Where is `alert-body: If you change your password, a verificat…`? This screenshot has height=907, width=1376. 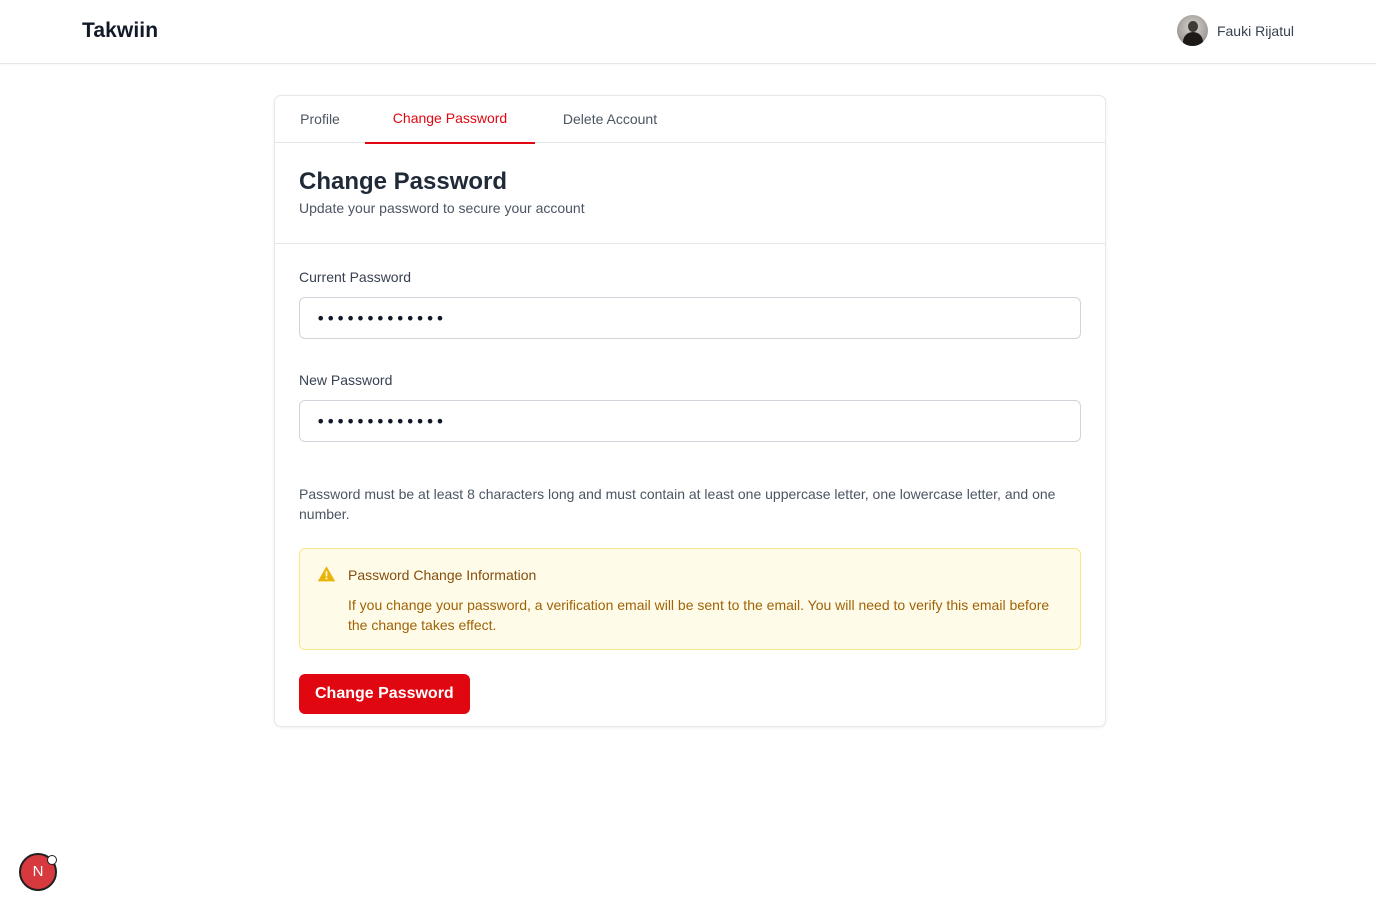
alert-body: If you change your password, a verificat… is located at coordinates (699, 615).